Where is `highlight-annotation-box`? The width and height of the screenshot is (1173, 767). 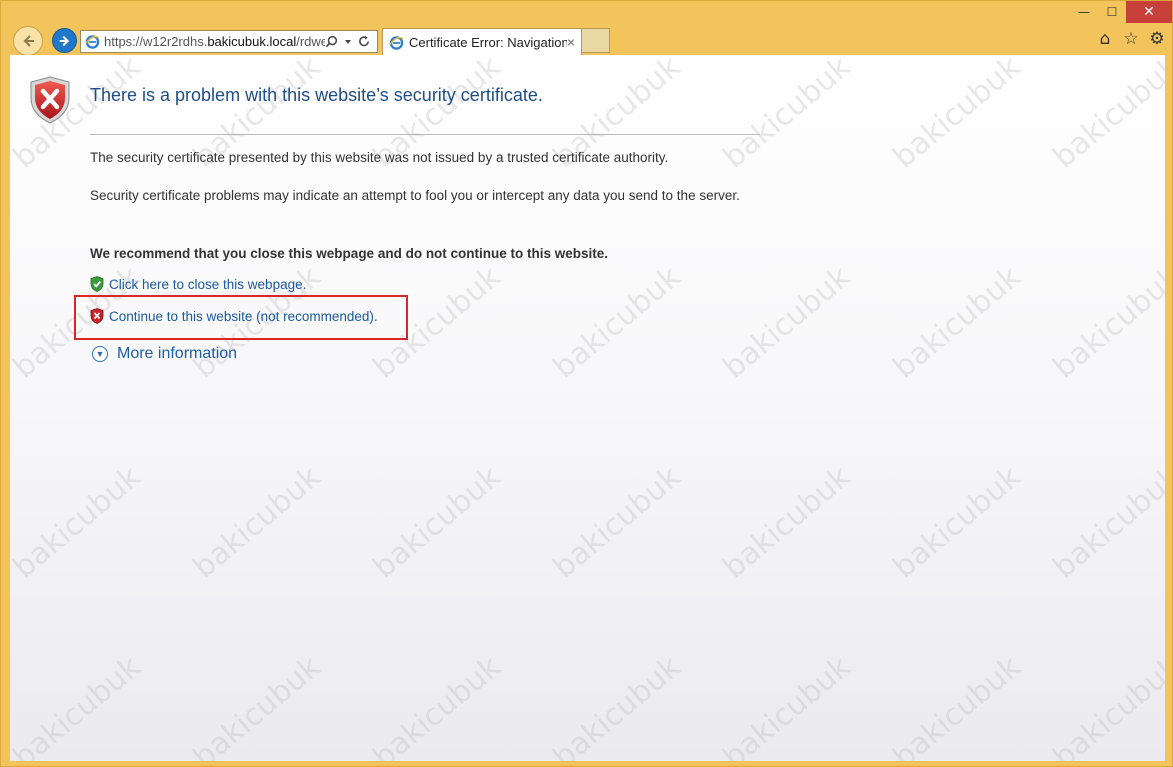 highlight-annotation-box is located at coordinates (241, 317).